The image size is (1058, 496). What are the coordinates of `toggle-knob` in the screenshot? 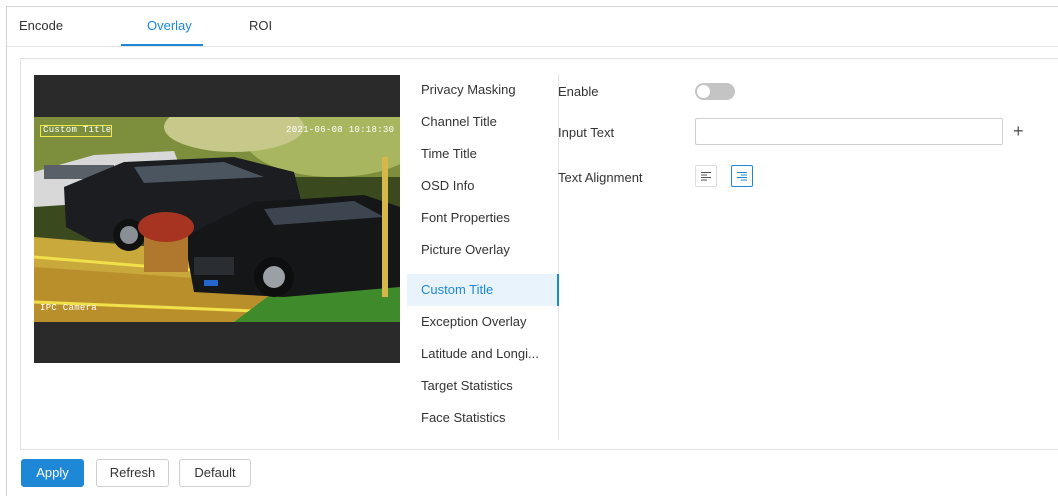 It's located at (703, 91).